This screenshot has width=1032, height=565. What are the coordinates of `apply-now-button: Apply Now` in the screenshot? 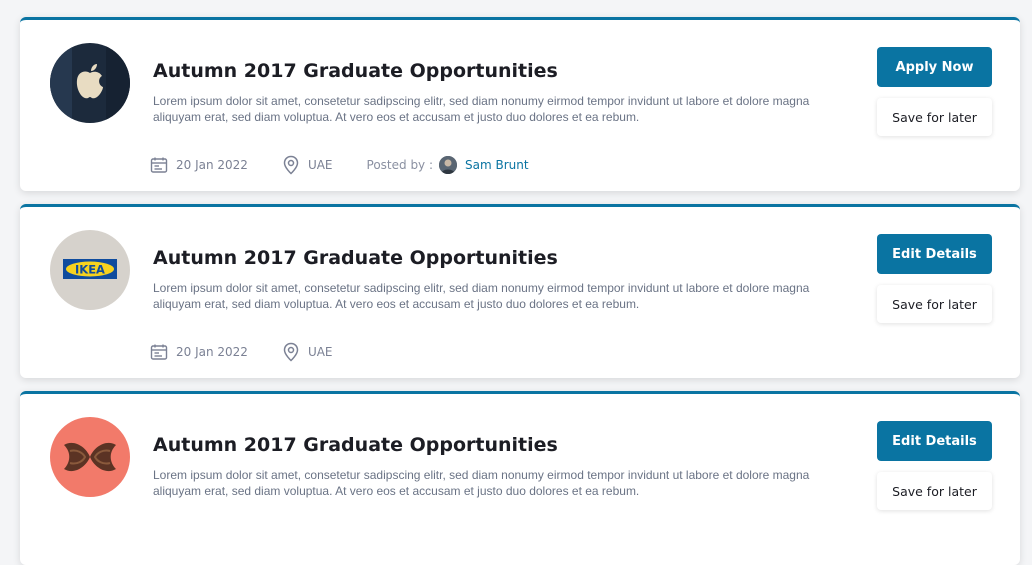 It's located at (934, 67).